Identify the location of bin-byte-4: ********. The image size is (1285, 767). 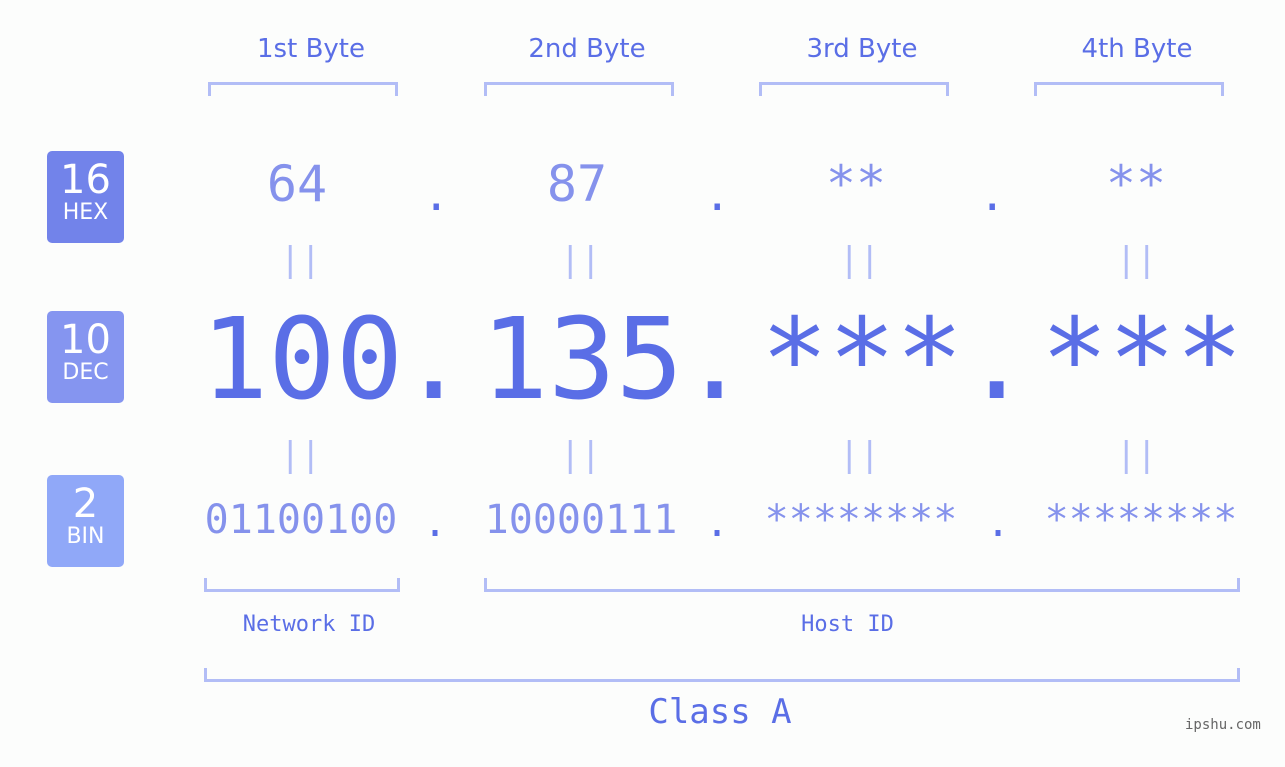
(1141, 520).